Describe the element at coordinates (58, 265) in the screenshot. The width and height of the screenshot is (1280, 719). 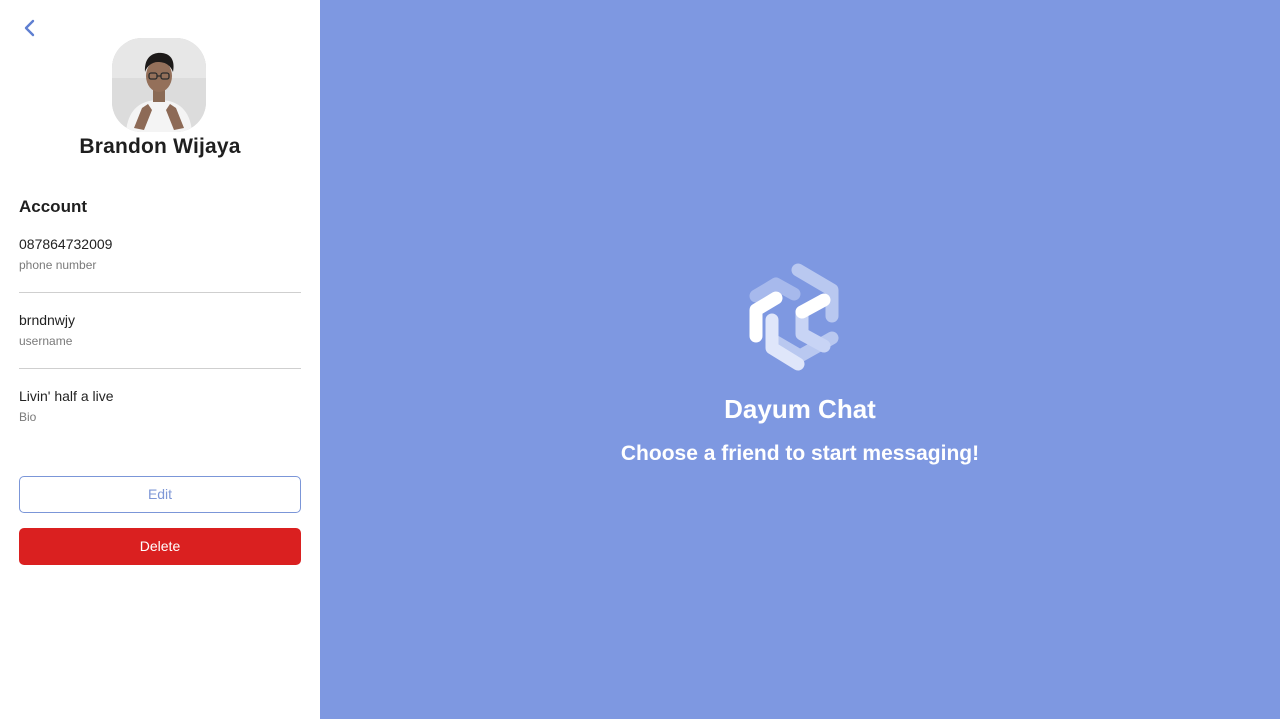
I see `phone-number-caption: phone number` at that location.